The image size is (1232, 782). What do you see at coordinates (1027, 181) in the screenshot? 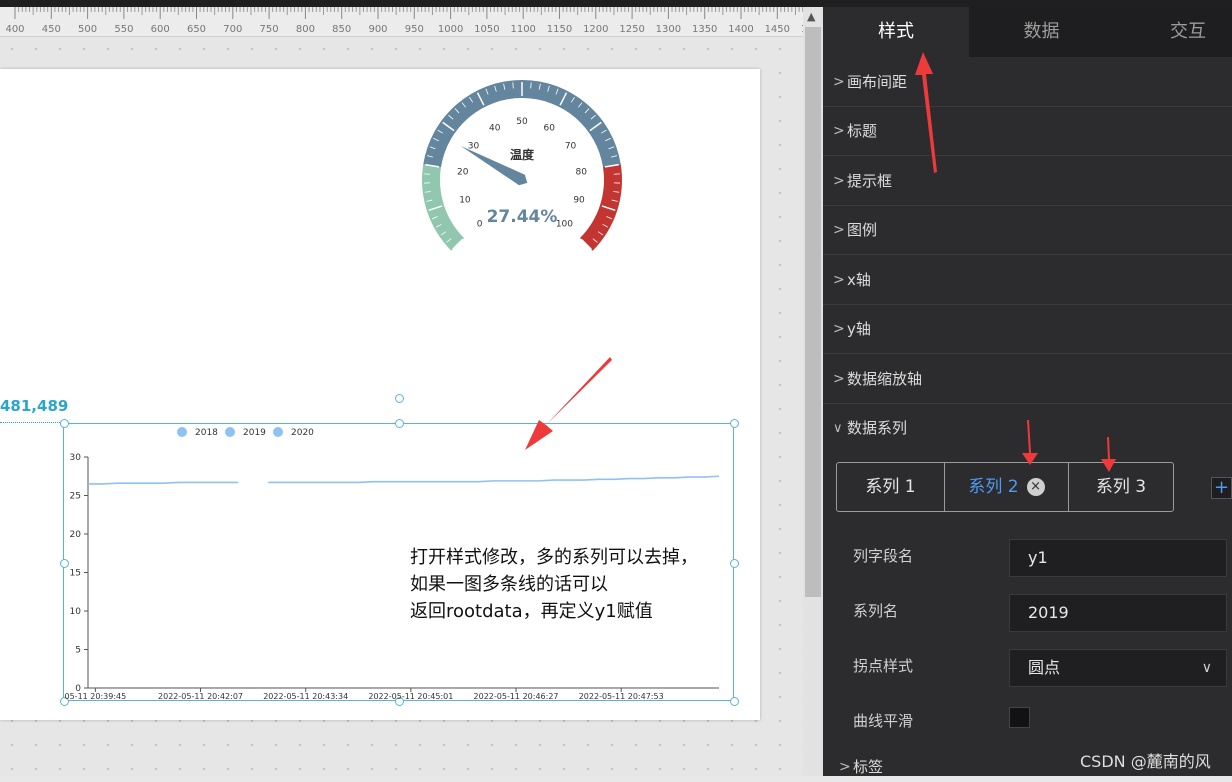
I see `section-tooltip: >提示框` at bounding box center [1027, 181].